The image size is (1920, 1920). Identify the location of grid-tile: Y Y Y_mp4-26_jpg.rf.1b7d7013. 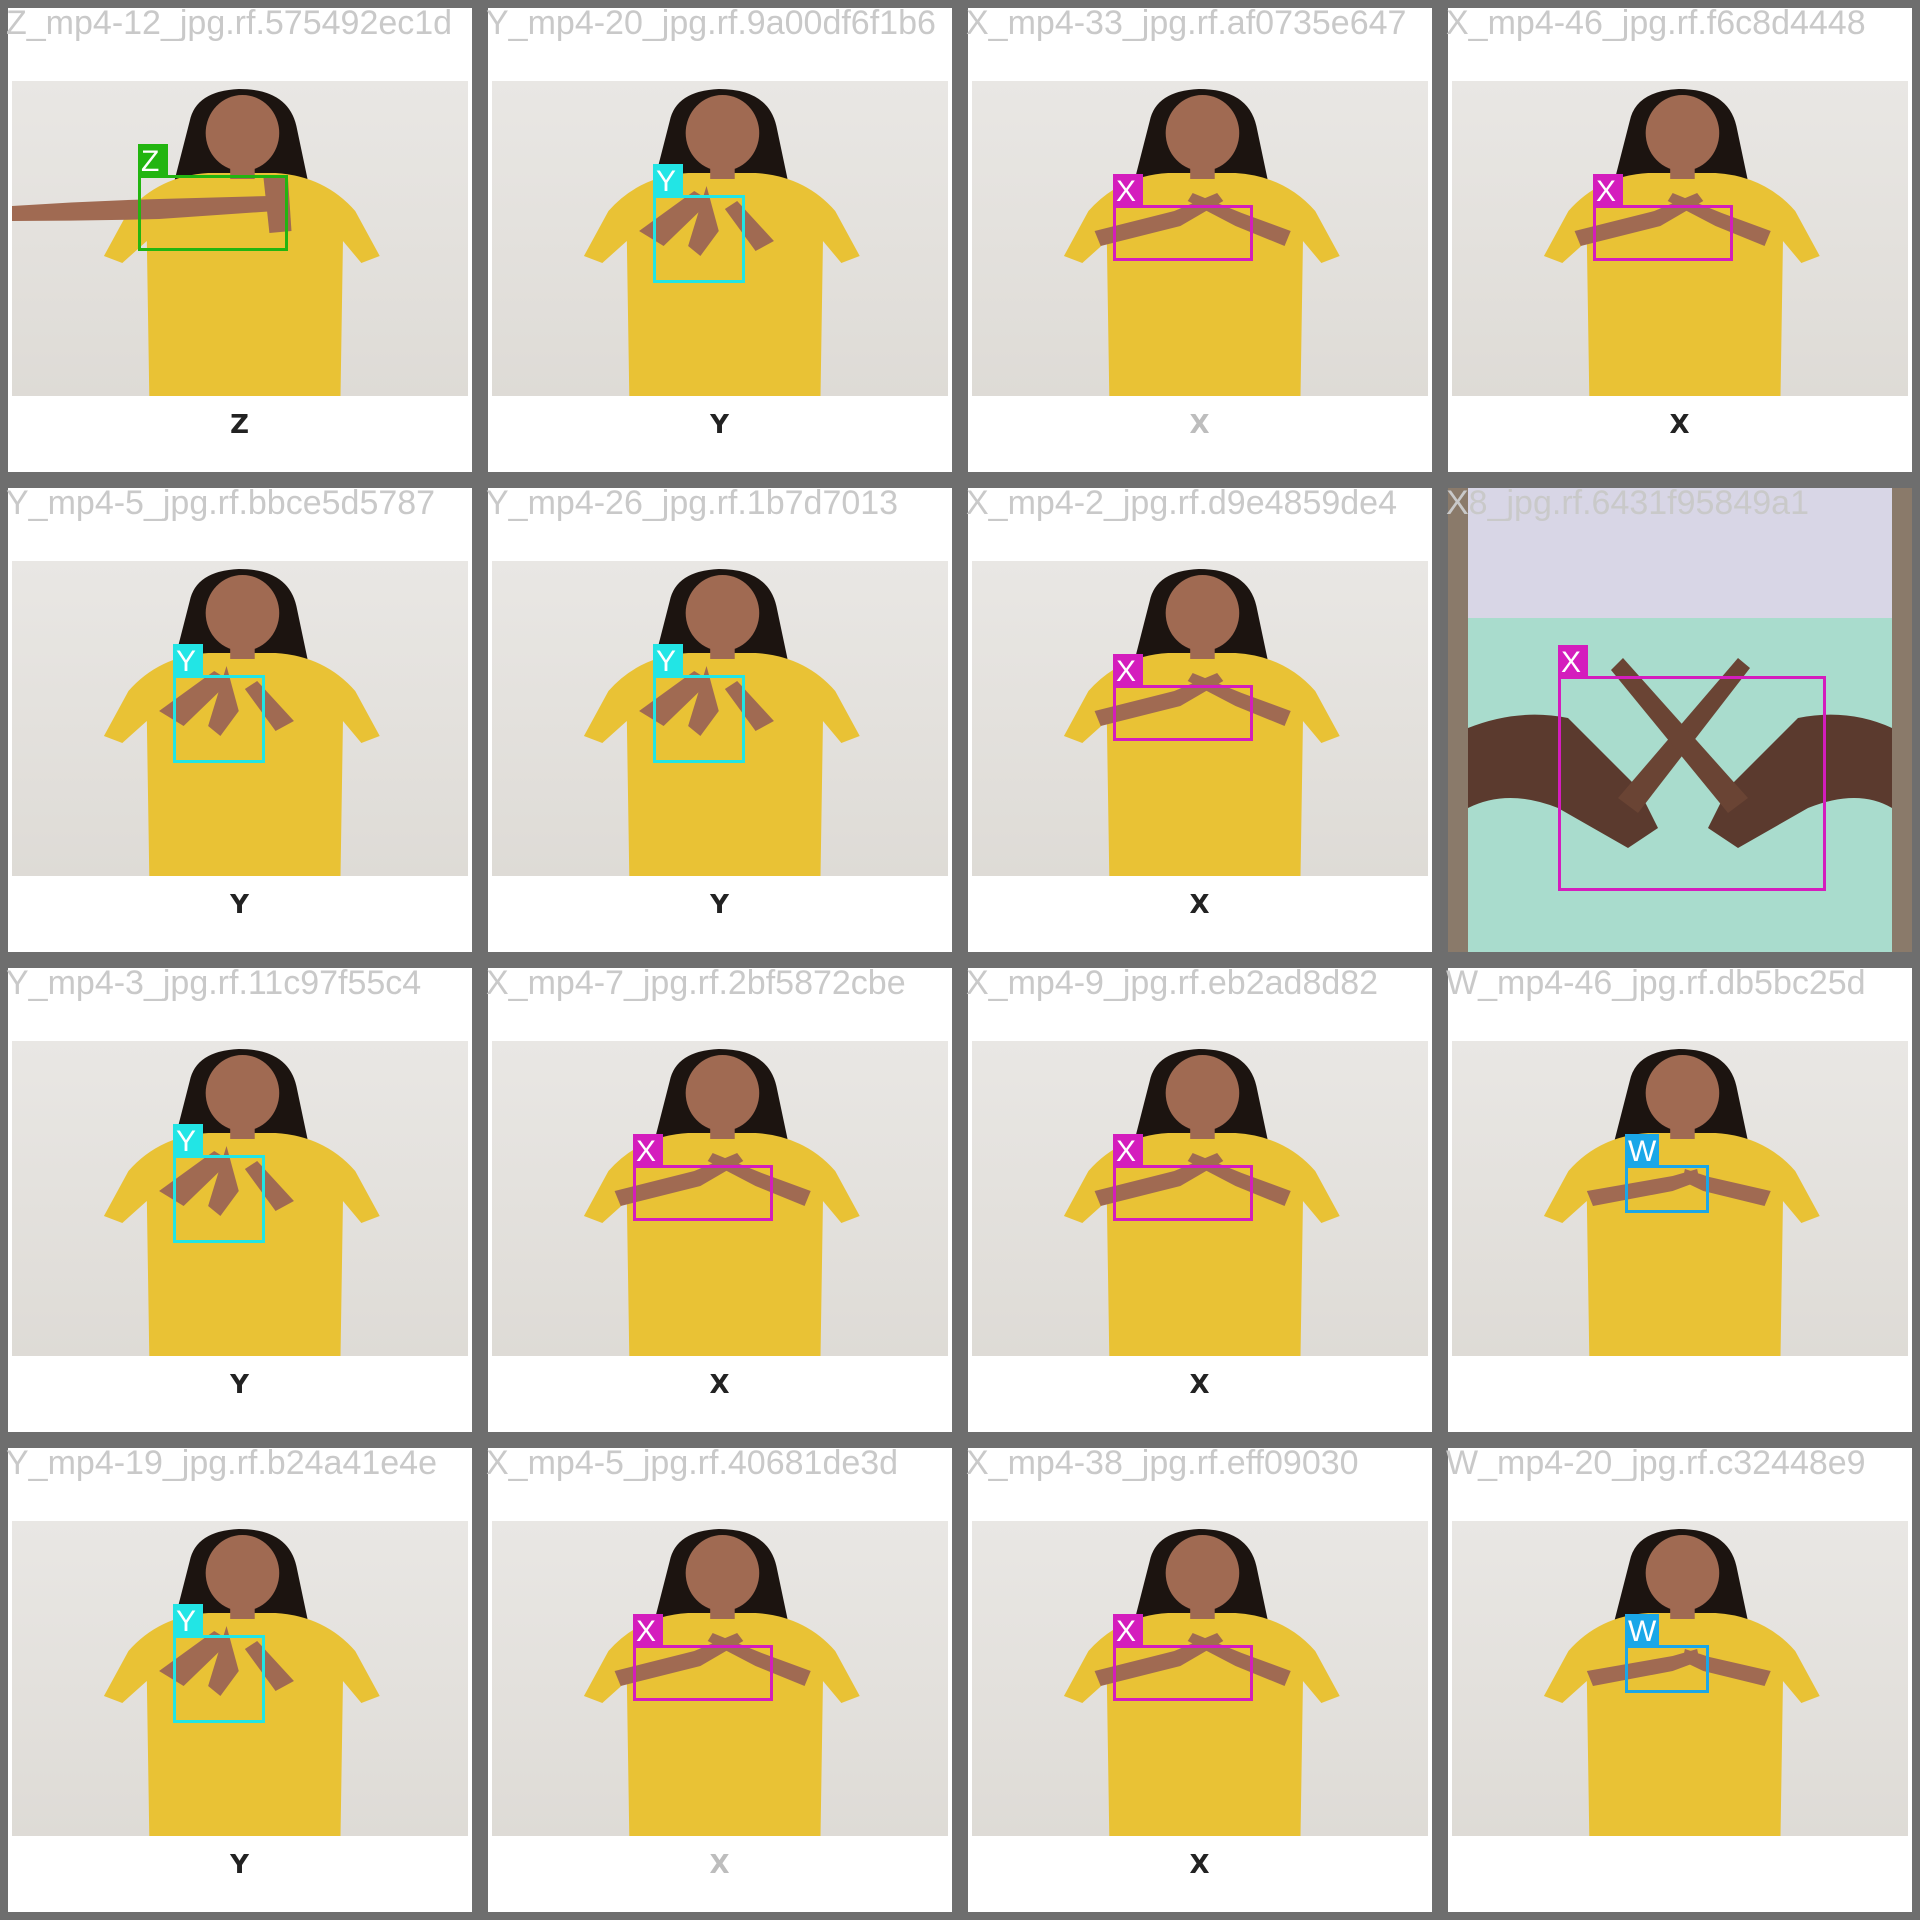
(720, 720).